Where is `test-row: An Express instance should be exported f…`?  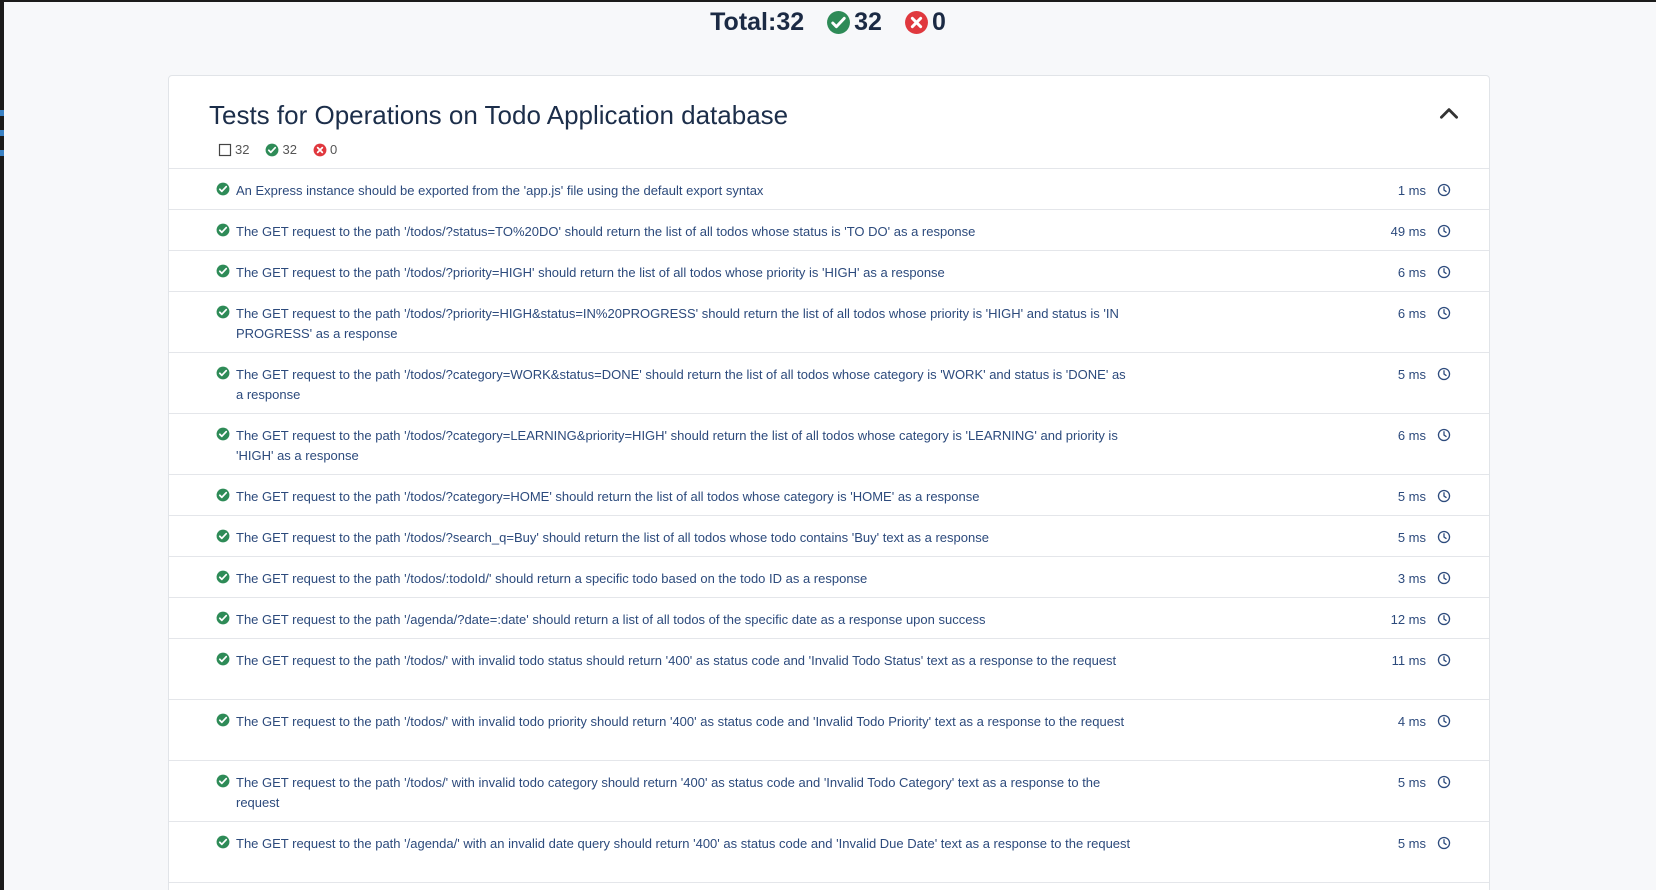 test-row: An Express instance should be exported f… is located at coordinates (829, 189).